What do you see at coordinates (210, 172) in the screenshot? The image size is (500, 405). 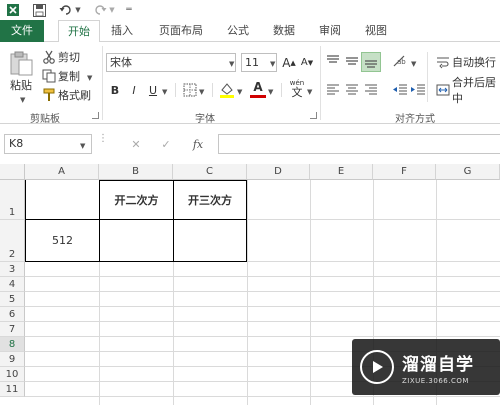 I see `column-header-c: C` at bounding box center [210, 172].